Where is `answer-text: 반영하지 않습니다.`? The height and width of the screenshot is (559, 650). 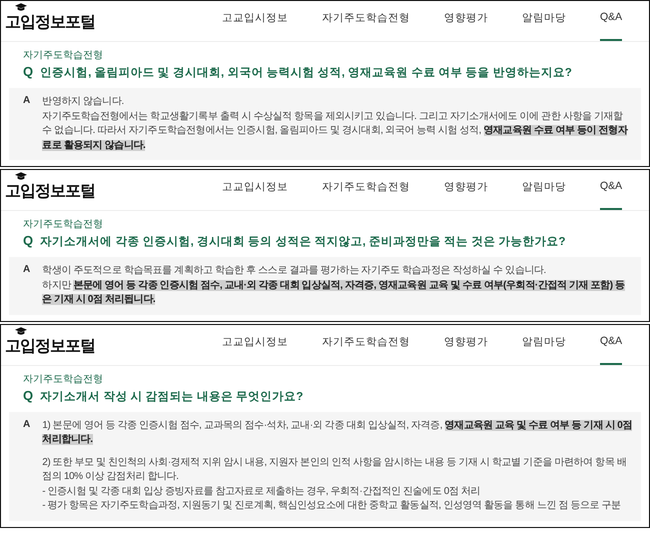 answer-text: 반영하지 않습니다. is located at coordinates (83, 102).